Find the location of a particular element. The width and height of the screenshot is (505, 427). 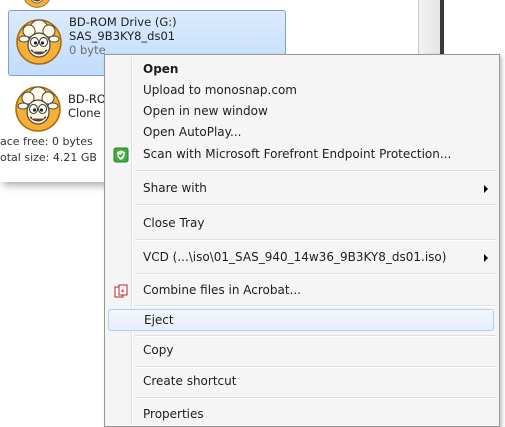

menu-item-open-new-window: Open in new window is located at coordinates (301, 111).